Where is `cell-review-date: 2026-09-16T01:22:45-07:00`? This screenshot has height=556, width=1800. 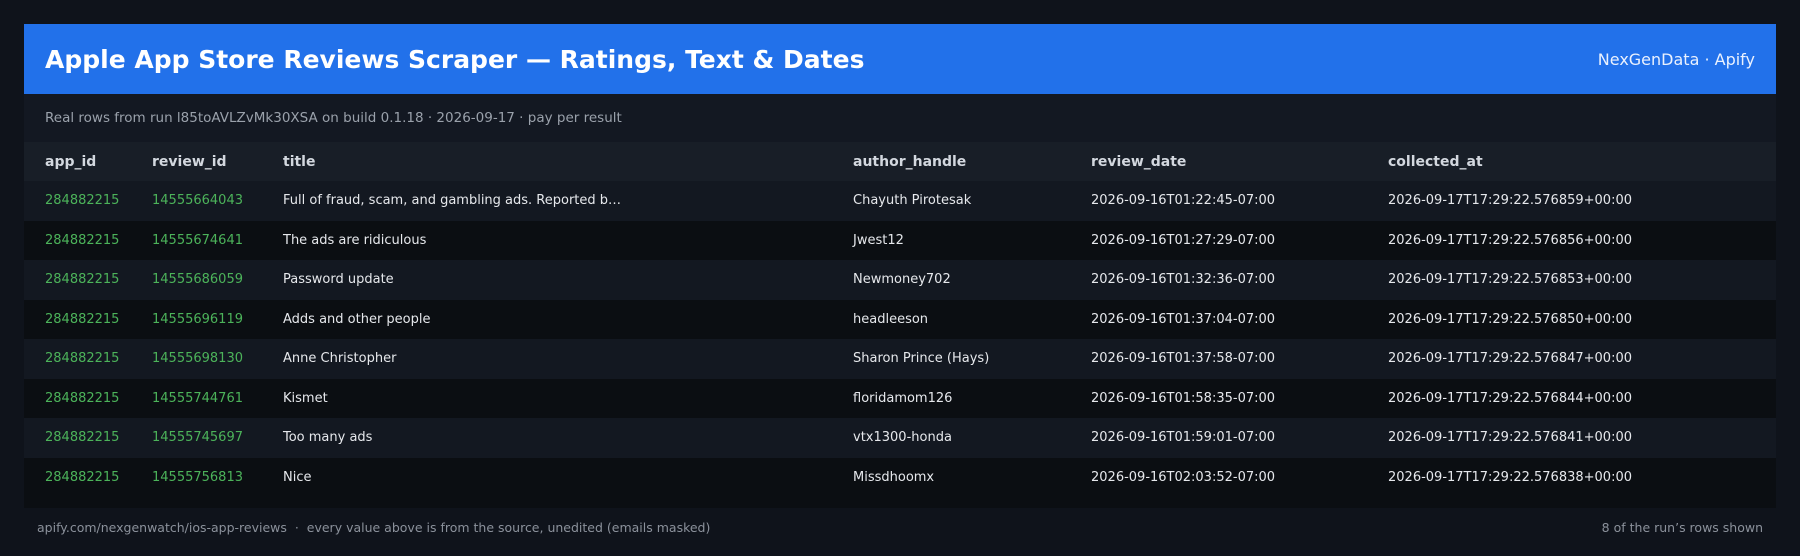
cell-review-date: 2026-09-16T01:22:45-07:00 is located at coordinates (1183, 201).